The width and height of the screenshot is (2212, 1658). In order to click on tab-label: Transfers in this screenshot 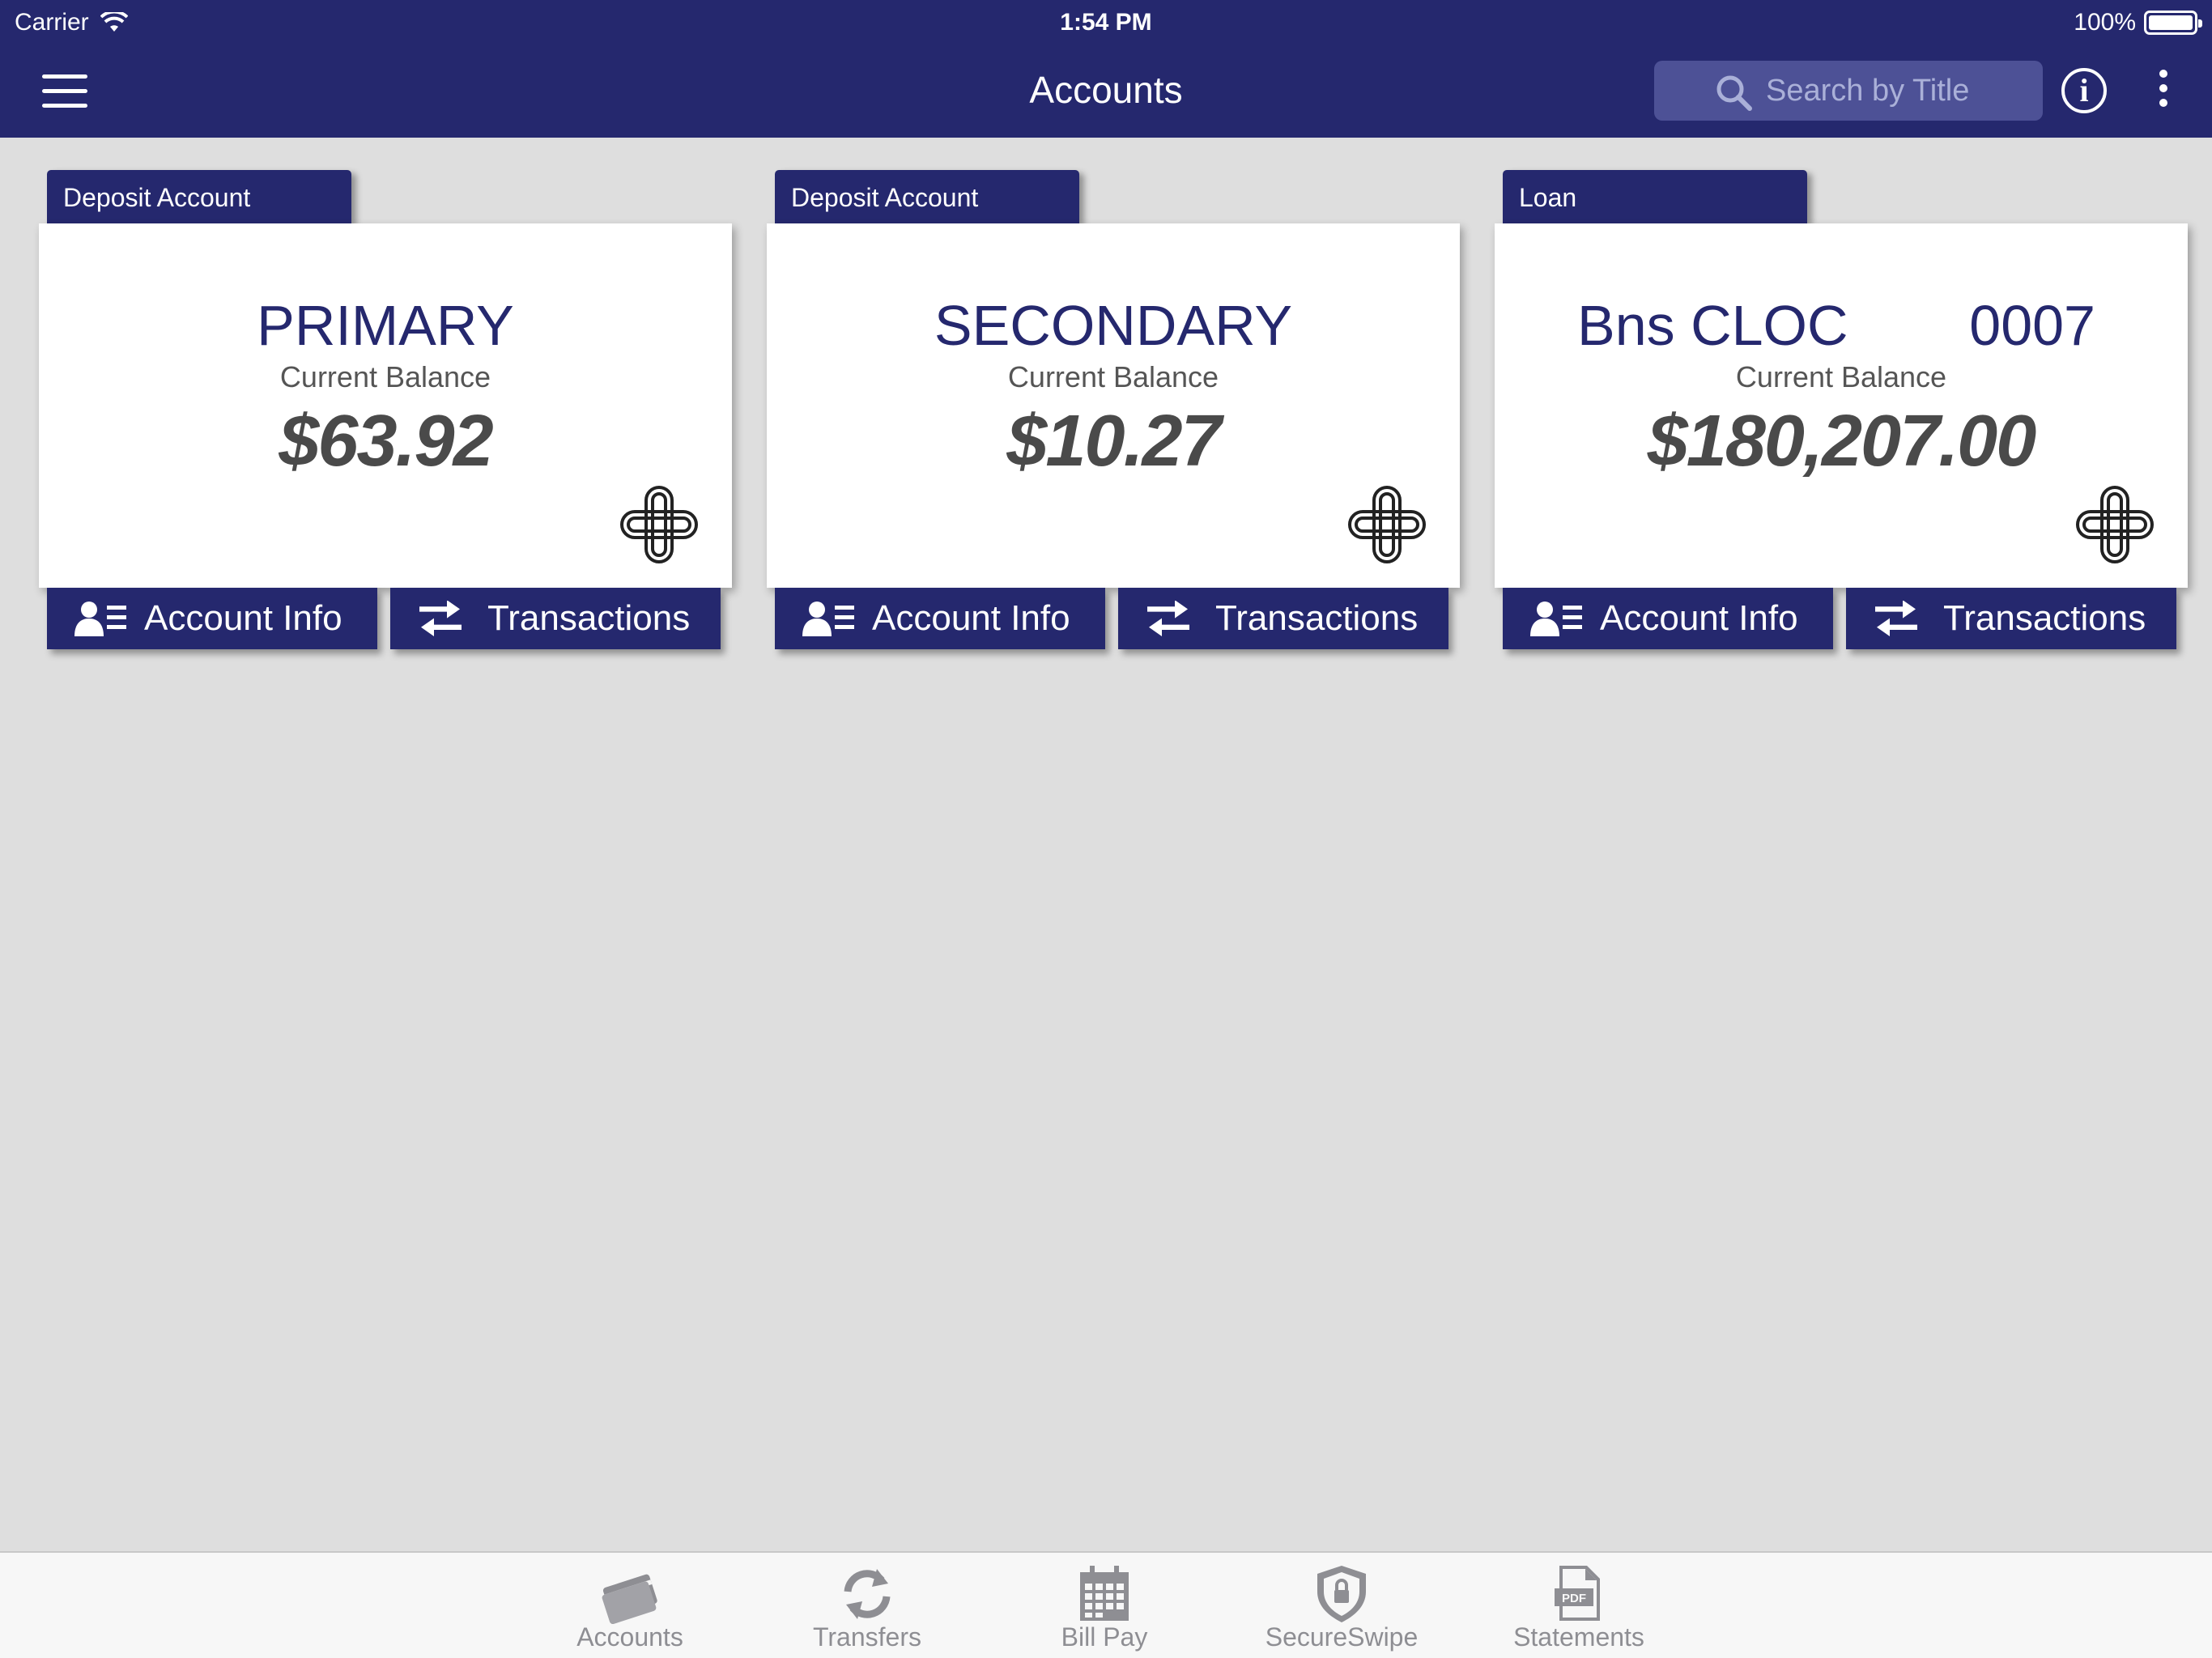, I will do `click(867, 1637)`.